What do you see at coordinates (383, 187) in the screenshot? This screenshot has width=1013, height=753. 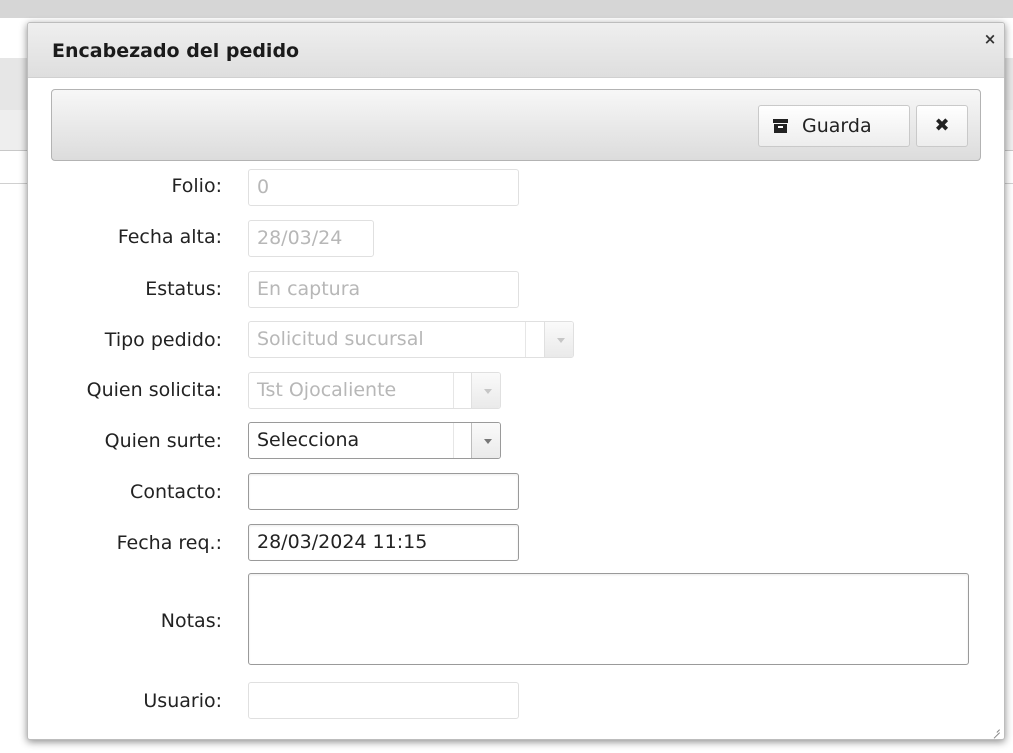 I see `folio-field: 0` at bounding box center [383, 187].